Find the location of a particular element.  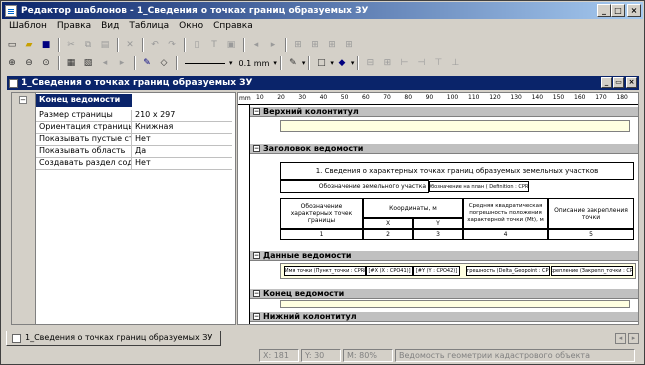

zoom-in-icon: ⊕ is located at coordinates (12, 63).